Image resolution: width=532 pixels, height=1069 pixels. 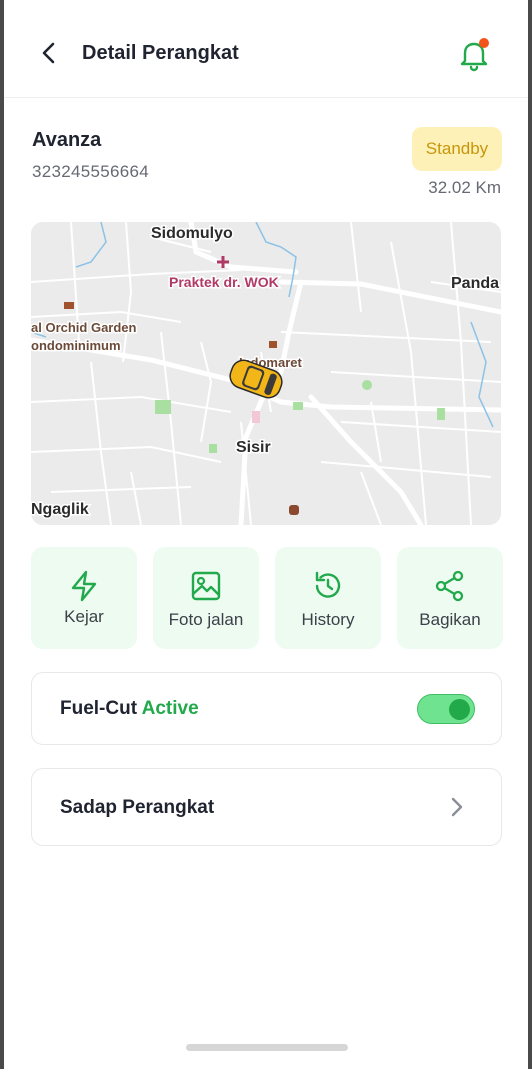 I want to click on fuel-cut-toggle, so click(x=446, y=709).